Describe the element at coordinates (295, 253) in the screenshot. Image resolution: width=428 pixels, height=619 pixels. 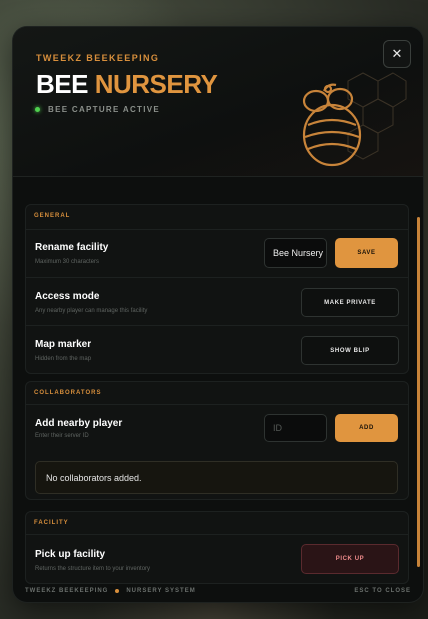
I see `rename-input: Bee Nursery` at that location.